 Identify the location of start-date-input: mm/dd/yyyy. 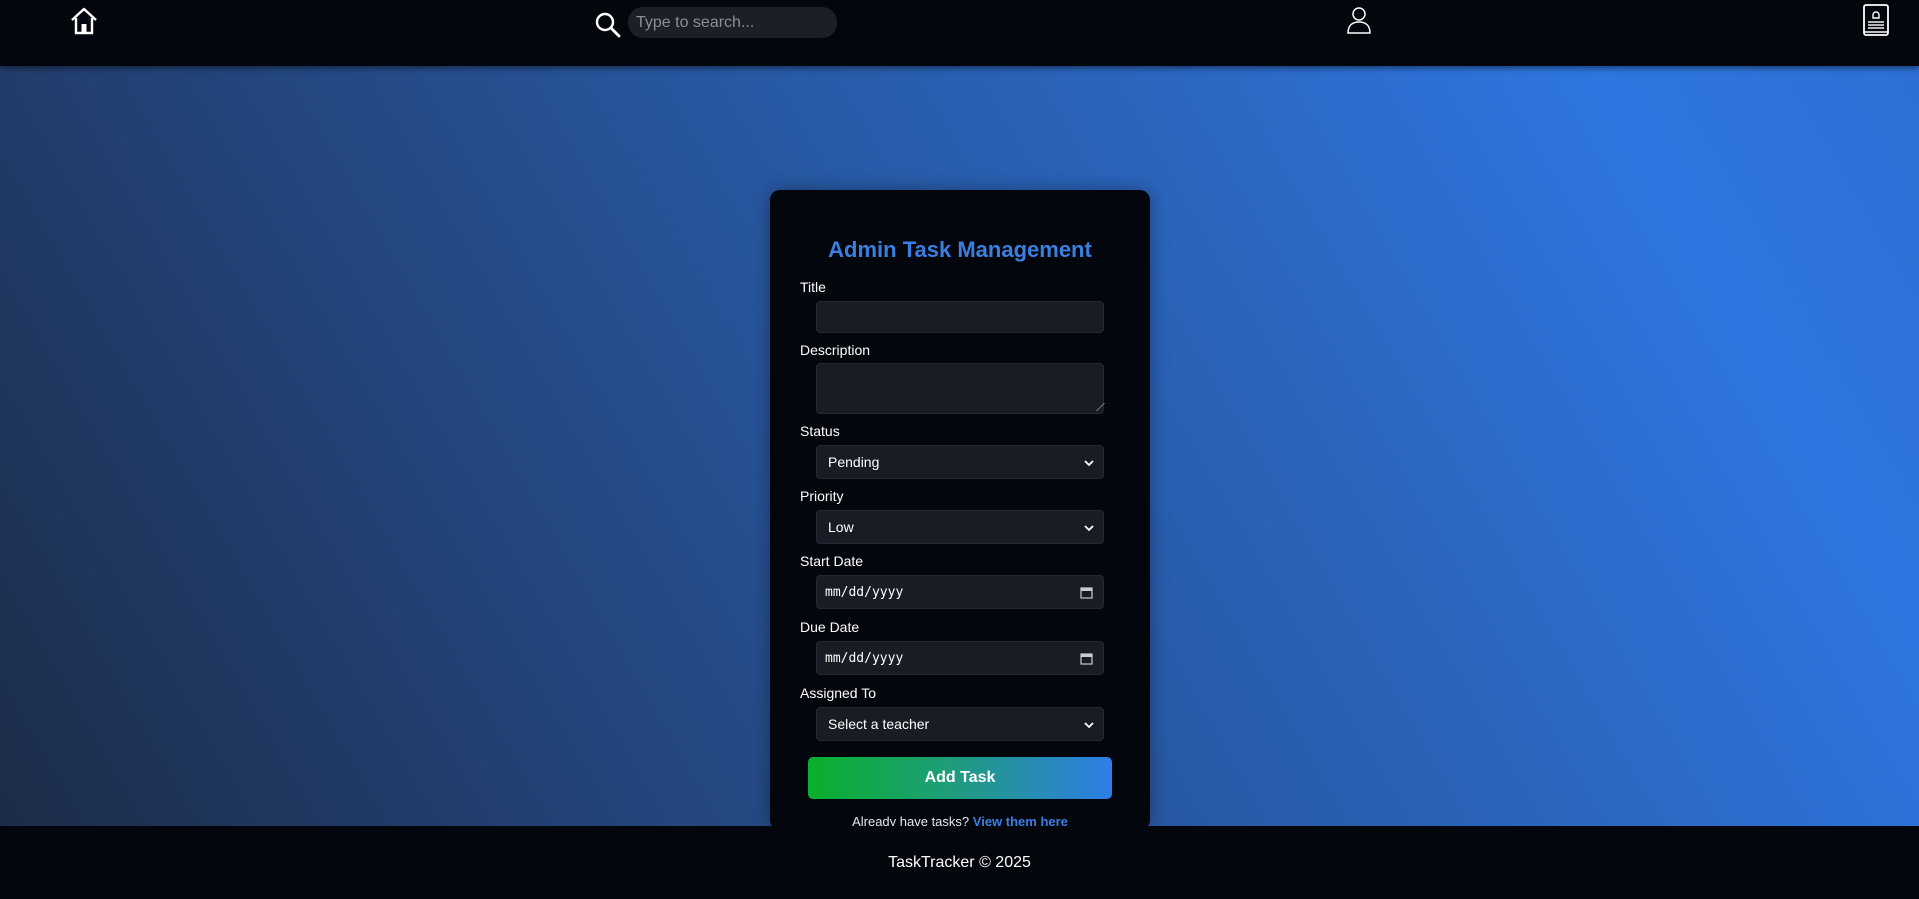
(960, 592).